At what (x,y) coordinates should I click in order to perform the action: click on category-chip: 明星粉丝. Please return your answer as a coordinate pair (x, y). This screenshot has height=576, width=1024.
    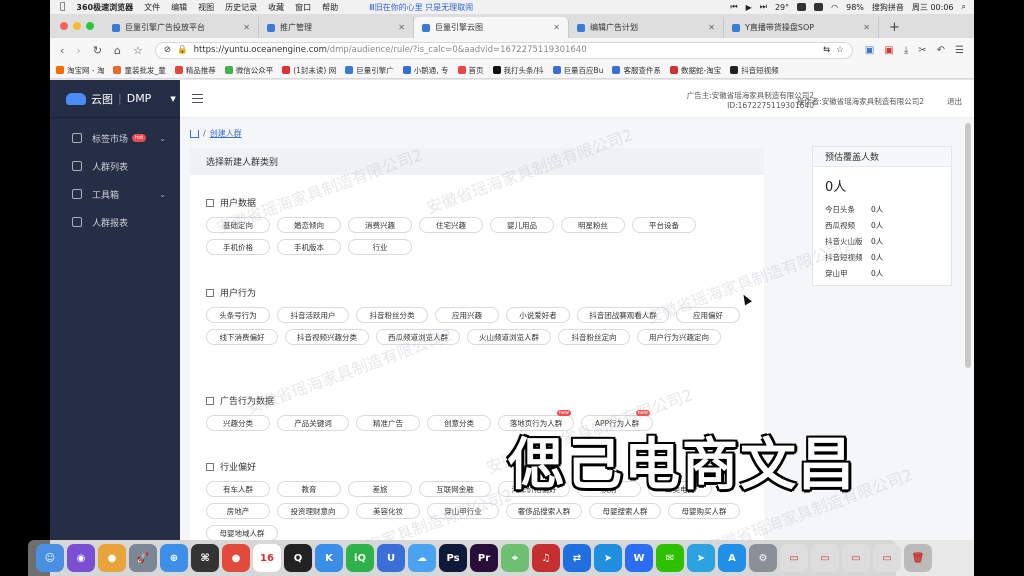
    Looking at the image, I should click on (593, 225).